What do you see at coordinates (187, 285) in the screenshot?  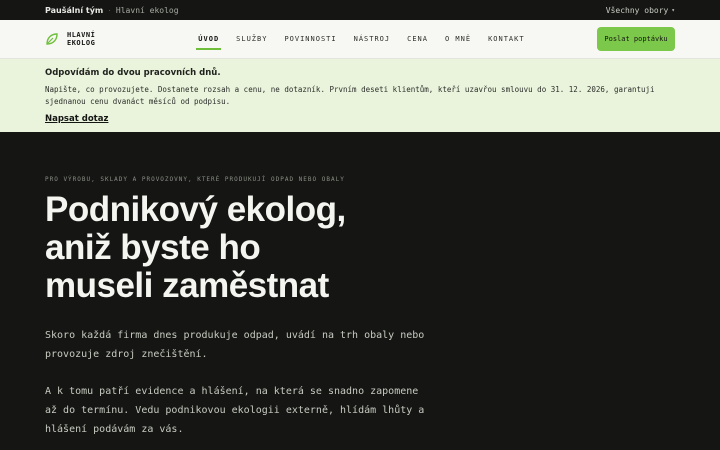 I see `headline-line-3: museli zaměstnat` at bounding box center [187, 285].